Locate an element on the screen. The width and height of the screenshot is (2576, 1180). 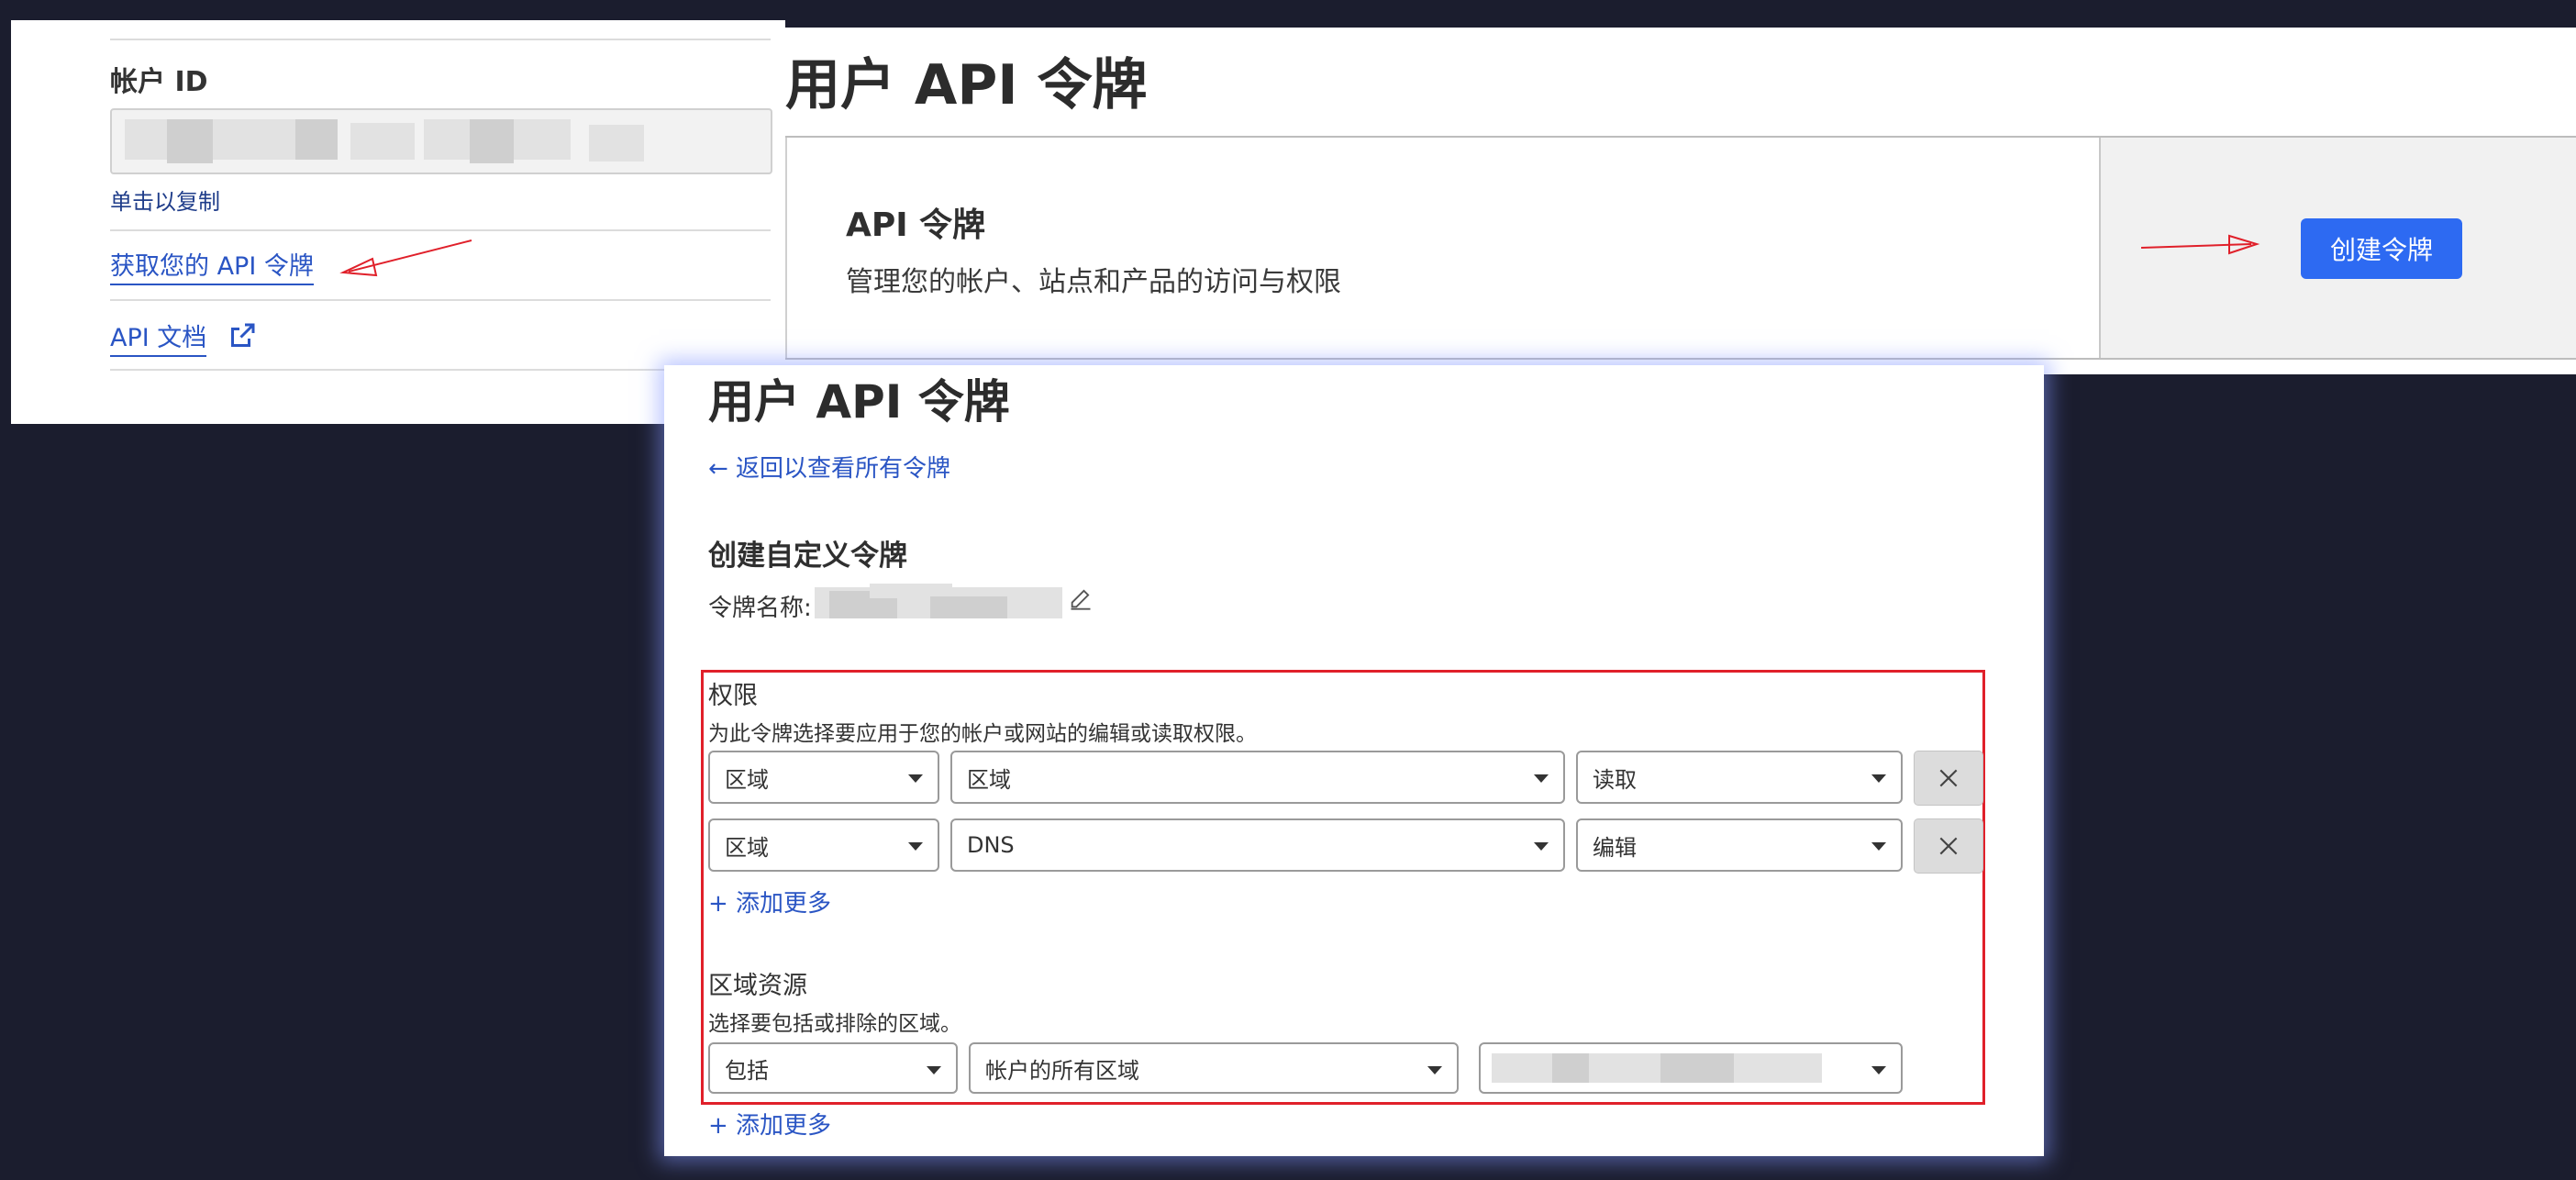
permission-access-select: 读取 is located at coordinates (1739, 778).